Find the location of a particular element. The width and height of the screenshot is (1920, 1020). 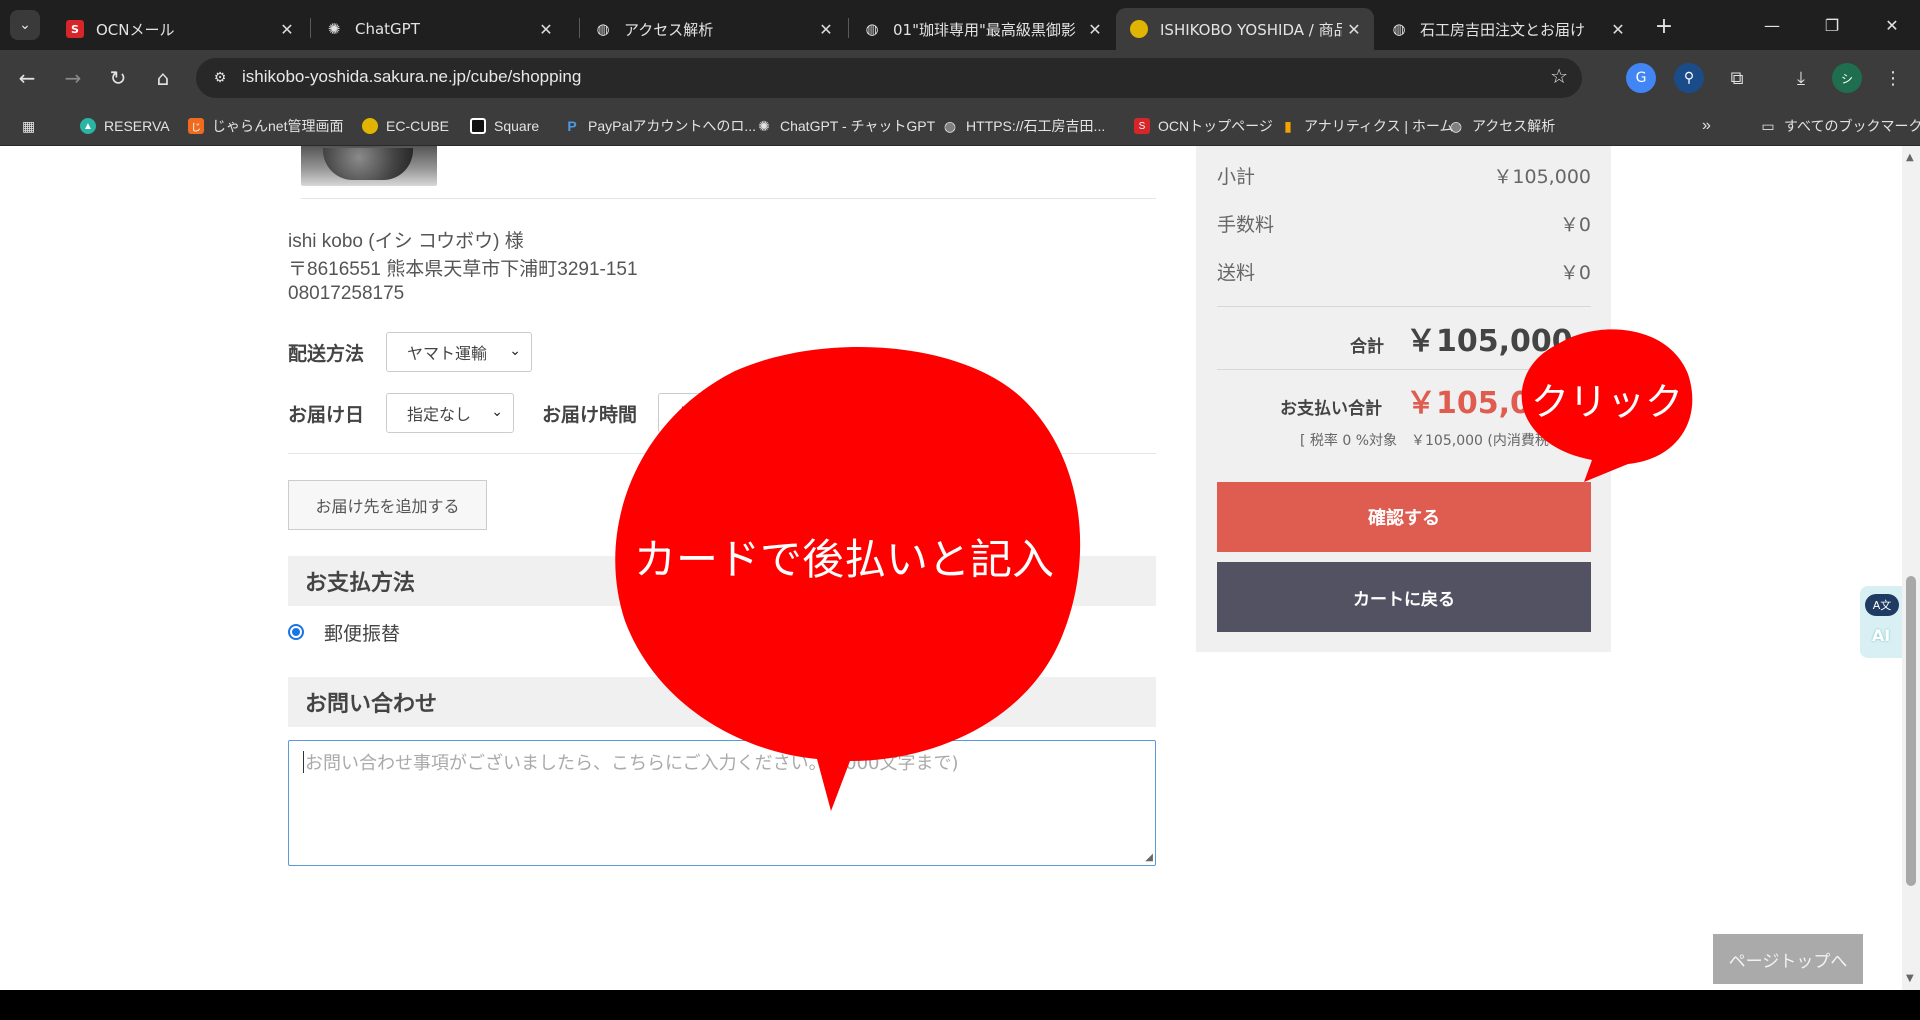

tab-access-analysis: ◍ アクセス解析 ✕ is located at coordinates (713, 29).